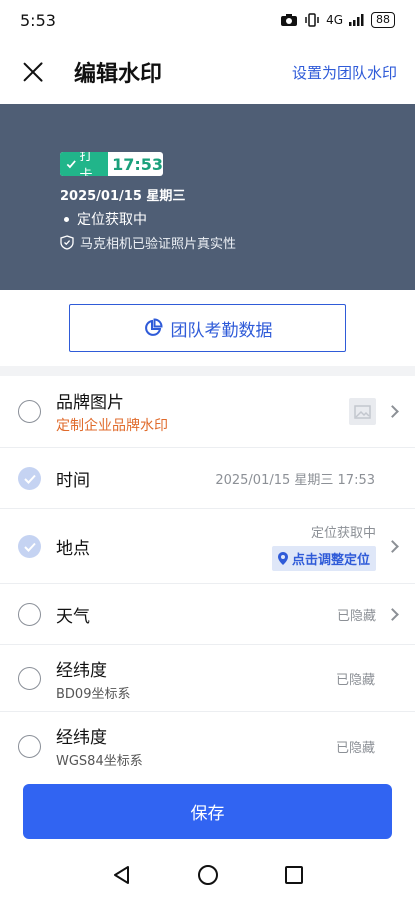 This screenshot has width=415, height=900. I want to click on option-label: 时间, so click(73, 481).